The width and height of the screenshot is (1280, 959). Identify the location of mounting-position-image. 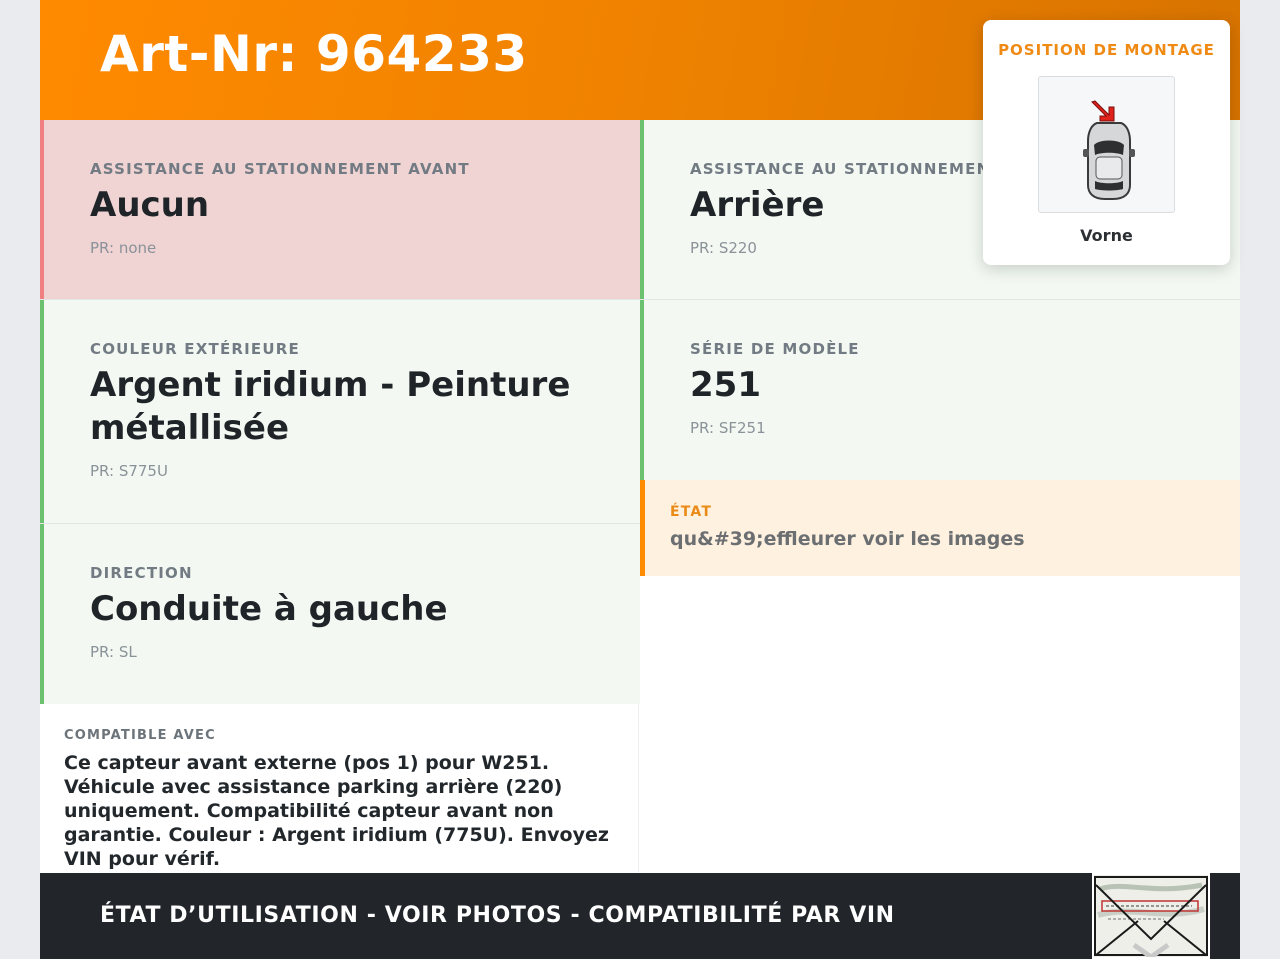
(1106, 144).